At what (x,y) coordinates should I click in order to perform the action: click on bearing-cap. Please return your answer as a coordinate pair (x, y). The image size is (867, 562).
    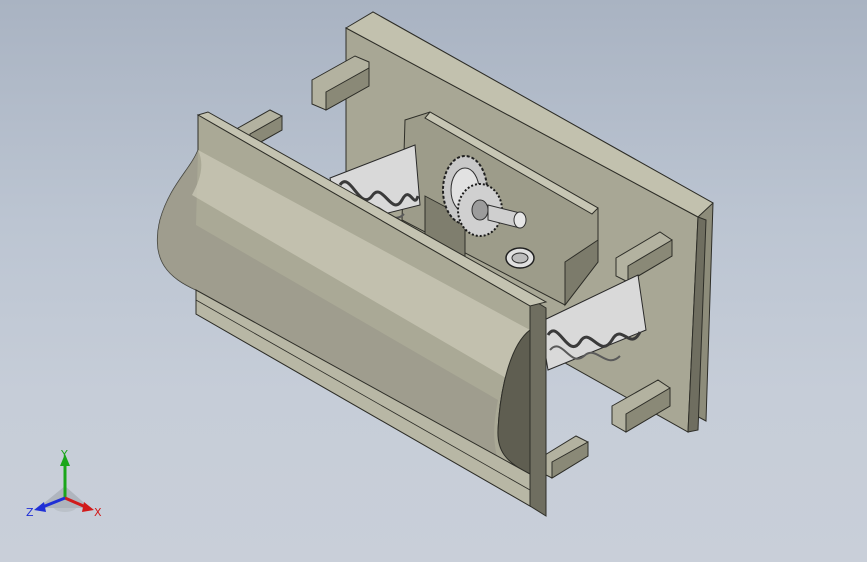
    Looking at the image, I should click on (520, 258).